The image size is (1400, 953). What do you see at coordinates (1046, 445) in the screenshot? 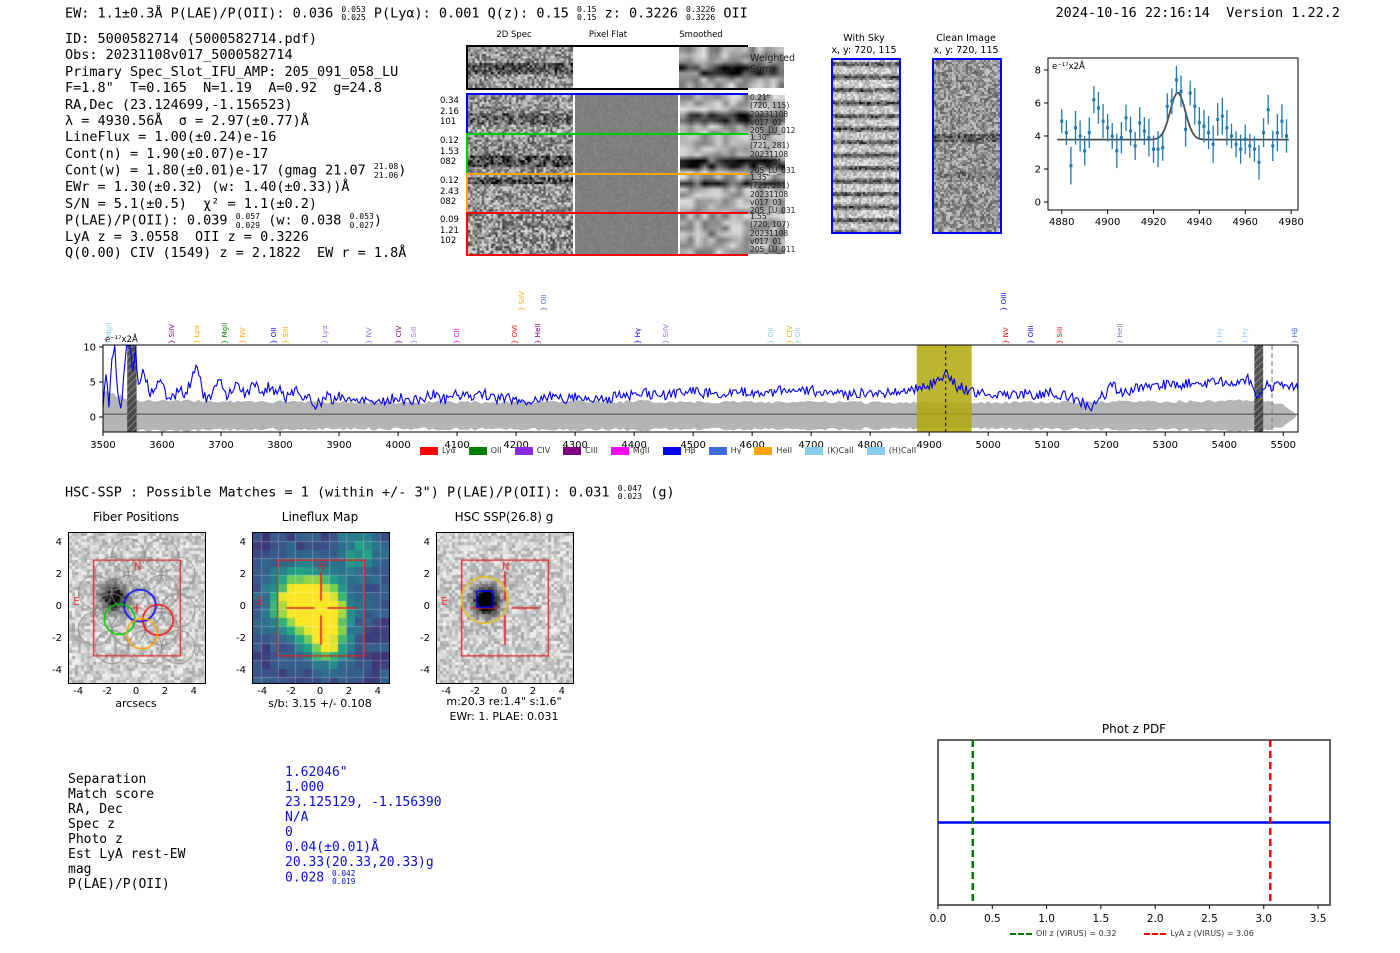
I see `svg-text: 5100` at bounding box center [1046, 445].